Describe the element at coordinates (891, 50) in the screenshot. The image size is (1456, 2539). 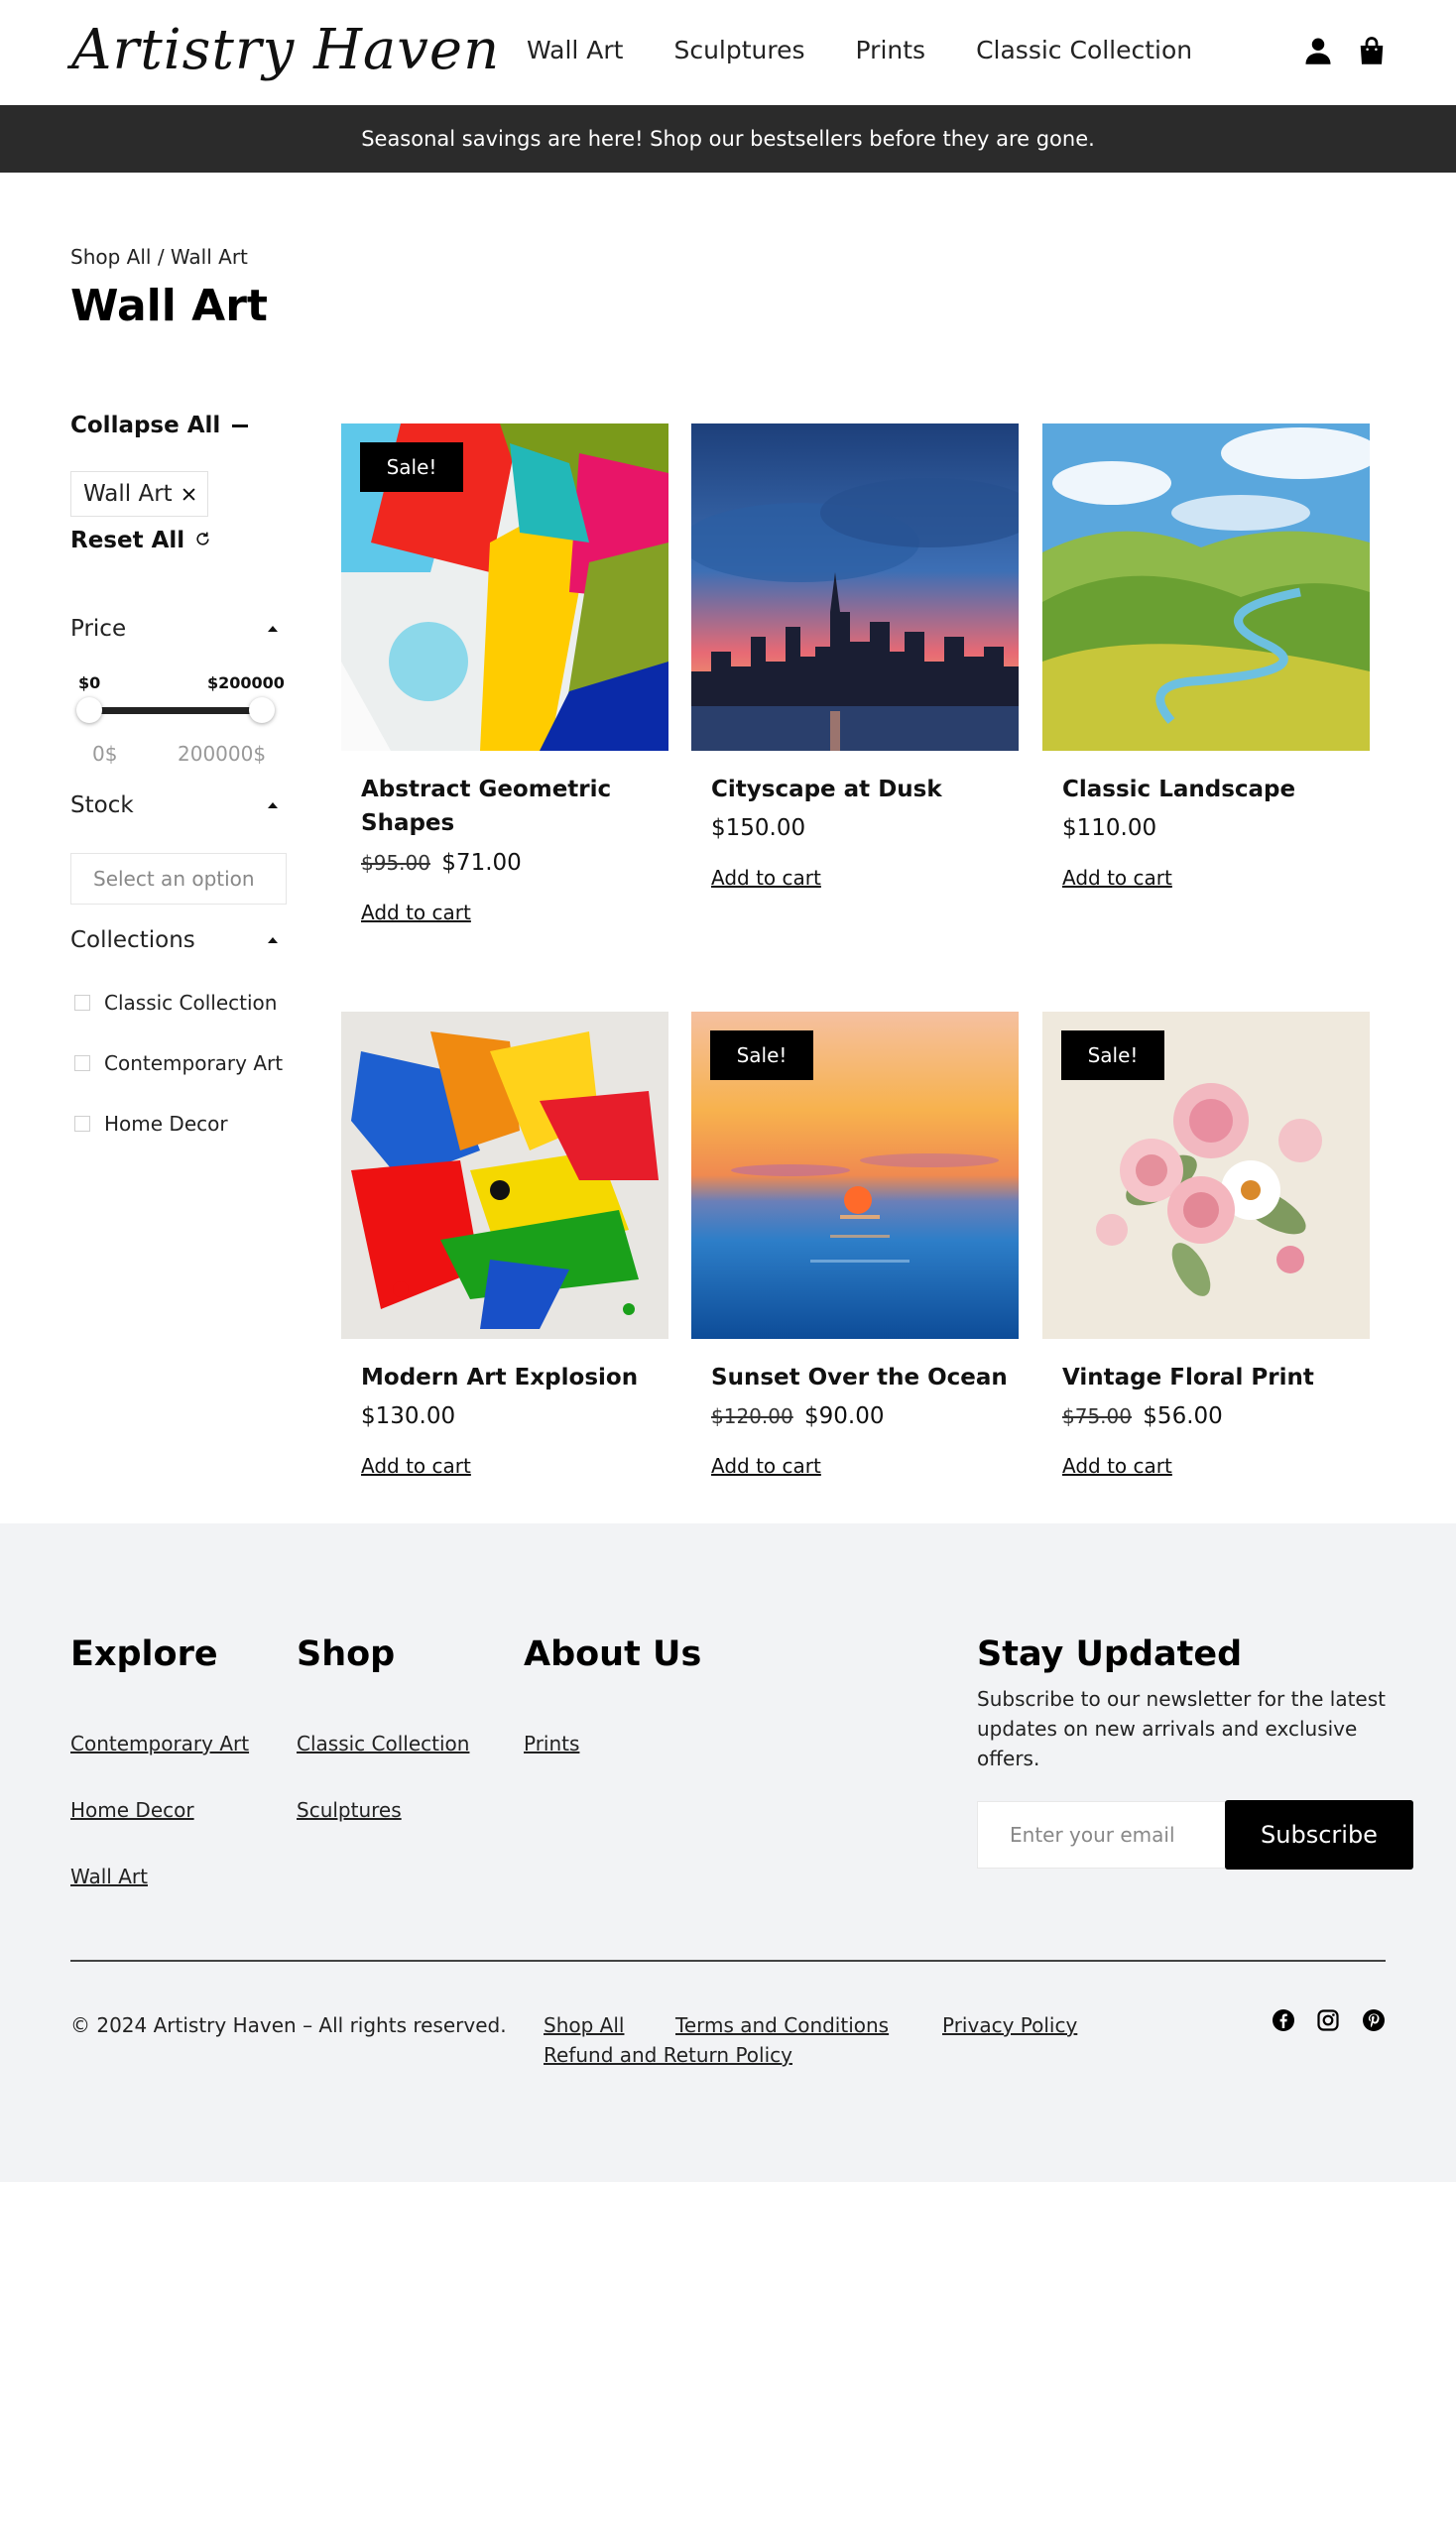
I see `nav-item-prints: Prints` at that location.